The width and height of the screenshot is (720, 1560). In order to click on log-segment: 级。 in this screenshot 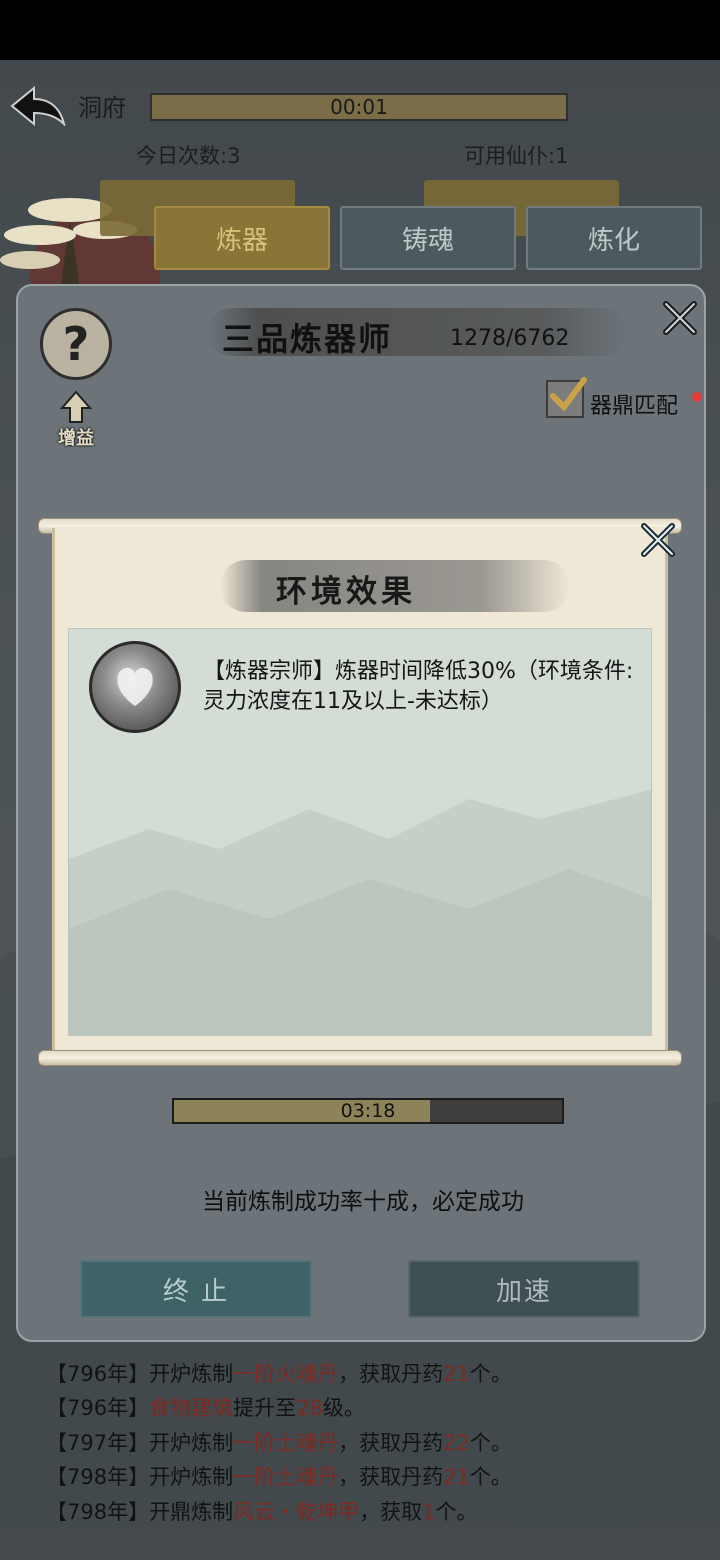, I will do `click(343, 1408)`.